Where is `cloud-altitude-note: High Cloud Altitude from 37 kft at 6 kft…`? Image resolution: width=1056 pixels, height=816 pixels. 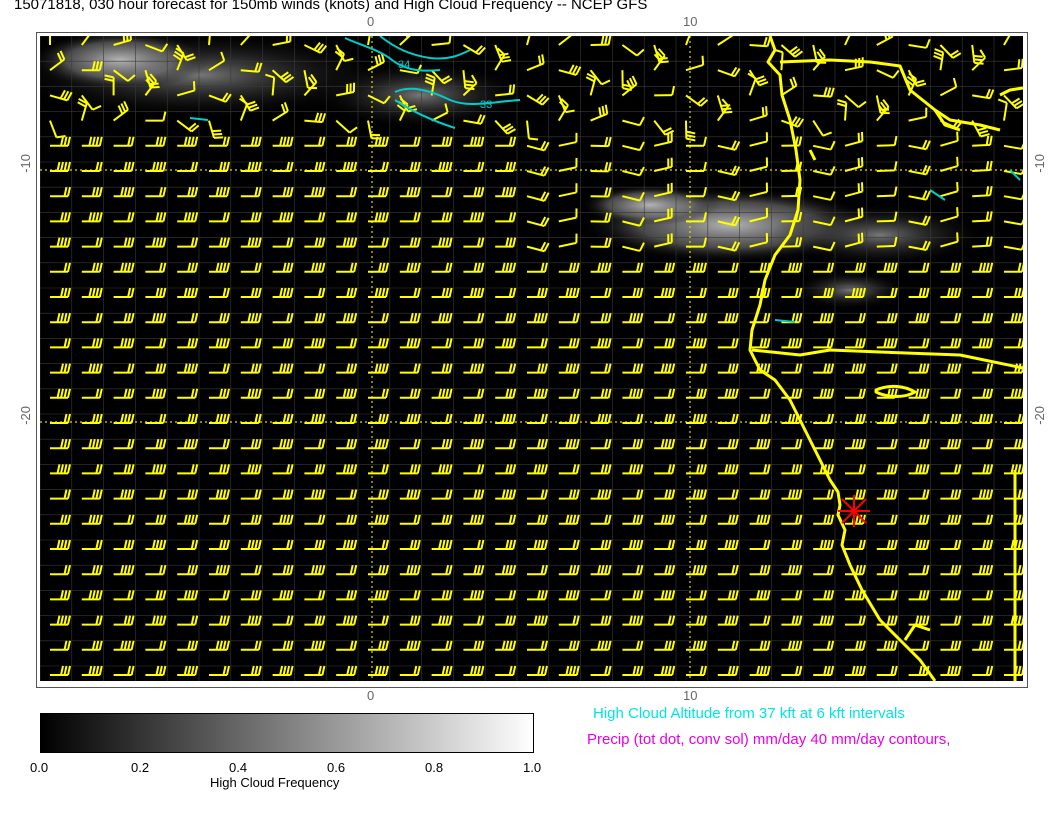 cloud-altitude-note: High Cloud Altitude from 37 kft at 6 kft… is located at coordinates (749, 713).